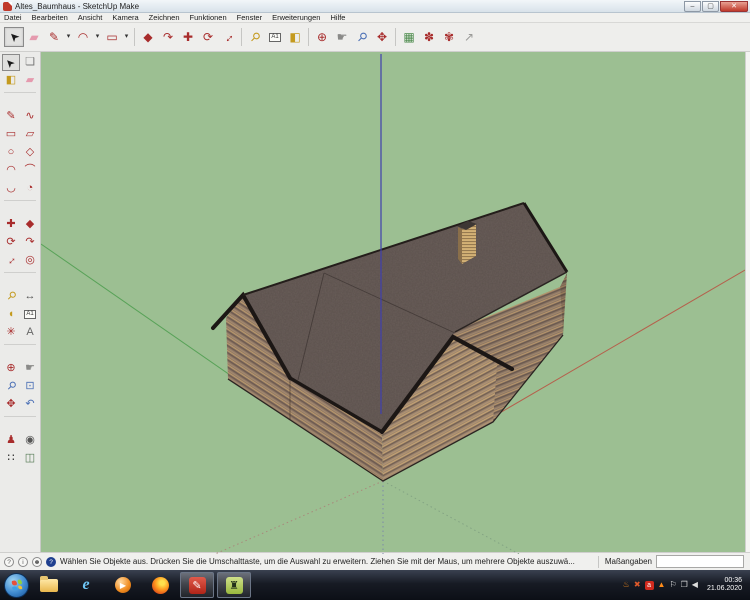 This screenshot has height=600, width=750. I want to click on menu-item-erweiterungen: Erweiterungen, so click(296, 17).